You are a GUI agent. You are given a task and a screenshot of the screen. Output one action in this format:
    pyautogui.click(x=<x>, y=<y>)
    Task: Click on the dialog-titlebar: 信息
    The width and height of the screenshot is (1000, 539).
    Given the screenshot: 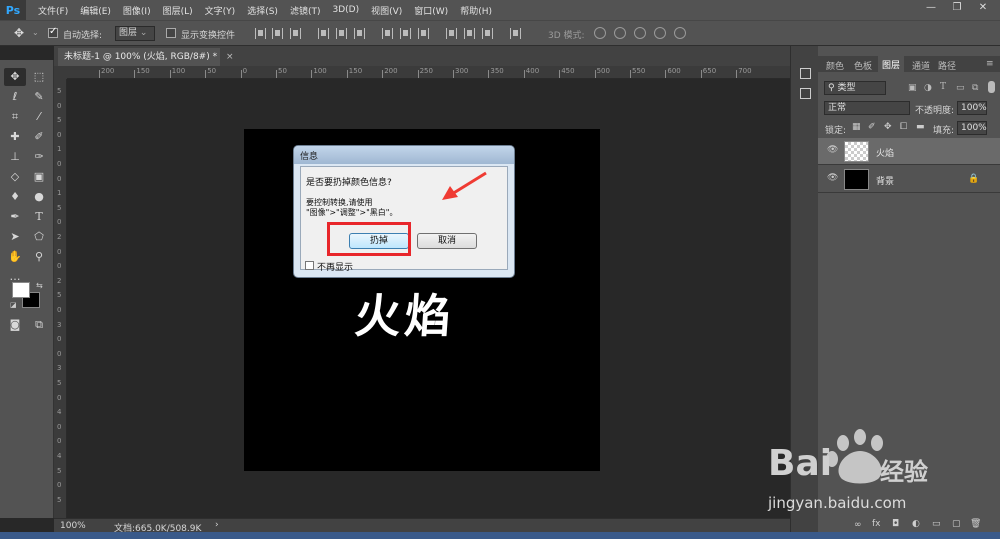 What is the action you would take?
    pyautogui.click(x=404, y=155)
    